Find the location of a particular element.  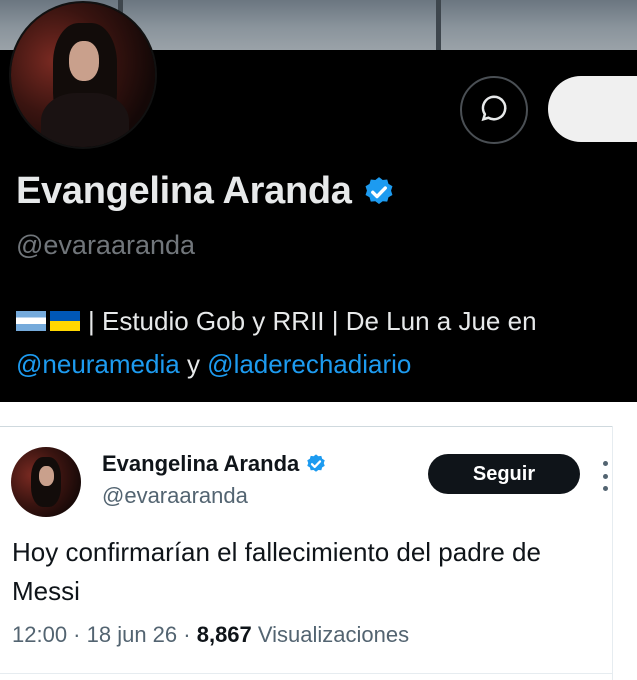

mention-link-laderechadiario: @laderechadiario is located at coordinates (309, 364).